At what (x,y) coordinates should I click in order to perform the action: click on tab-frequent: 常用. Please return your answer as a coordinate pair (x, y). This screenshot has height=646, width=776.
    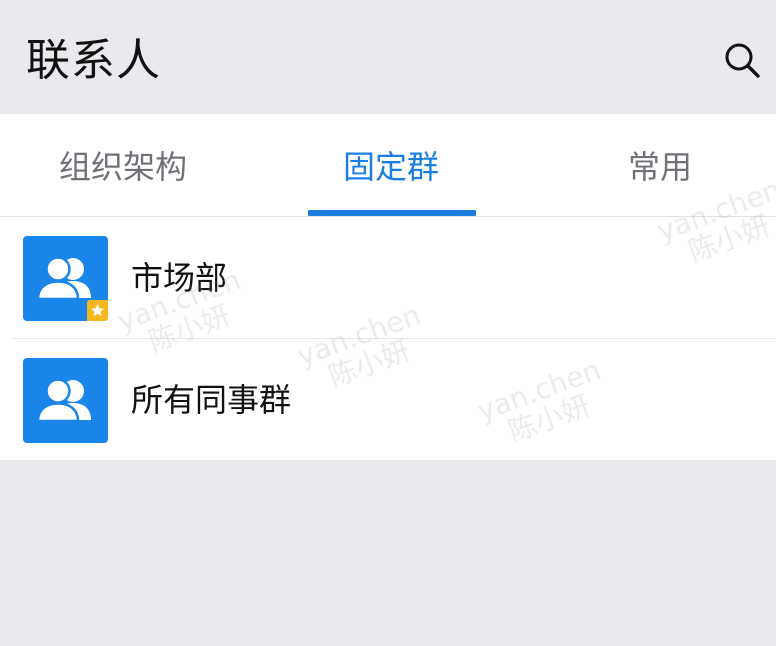
    Looking at the image, I should click on (660, 165).